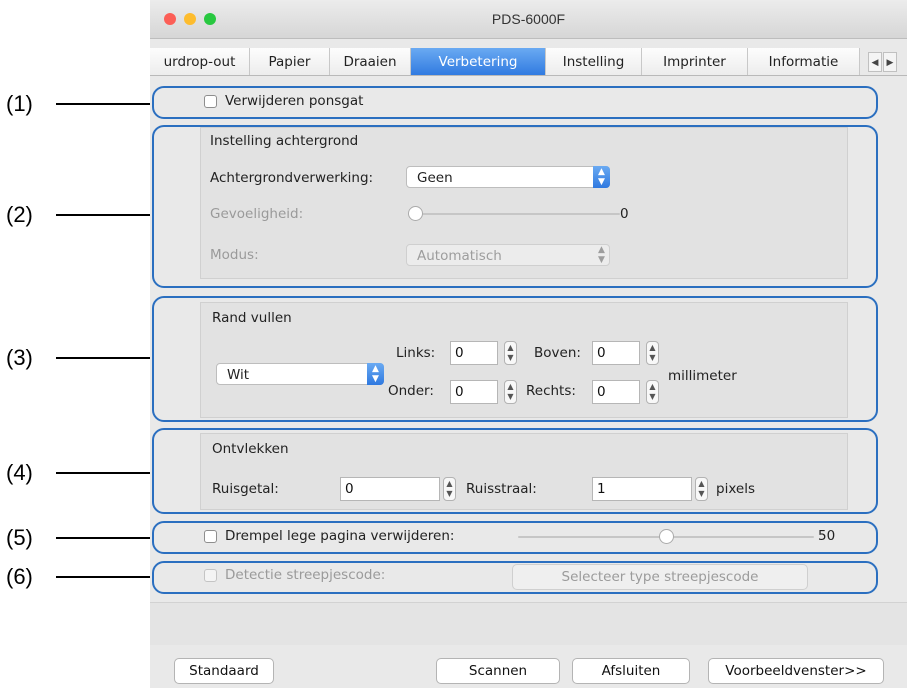 The width and height of the screenshot is (907, 688). What do you see at coordinates (875, 62) in the screenshot?
I see `tab-scroll-left-icon: ◀` at bounding box center [875, 62].